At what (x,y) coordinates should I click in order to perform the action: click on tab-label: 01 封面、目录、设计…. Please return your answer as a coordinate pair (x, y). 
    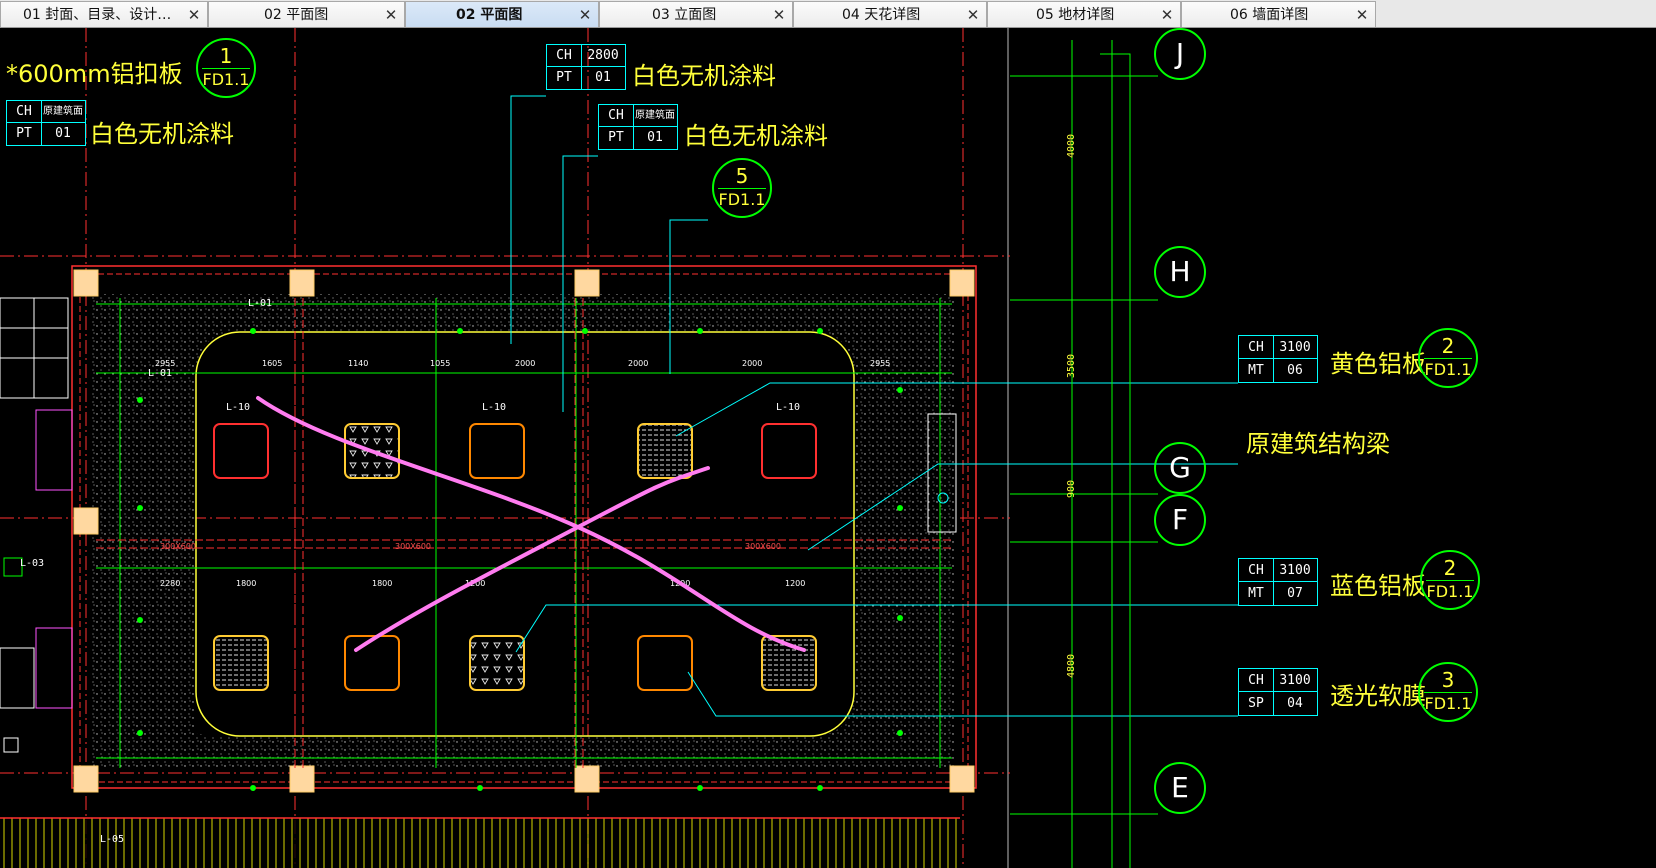
    Looking at the image, I should click on (97, 15).